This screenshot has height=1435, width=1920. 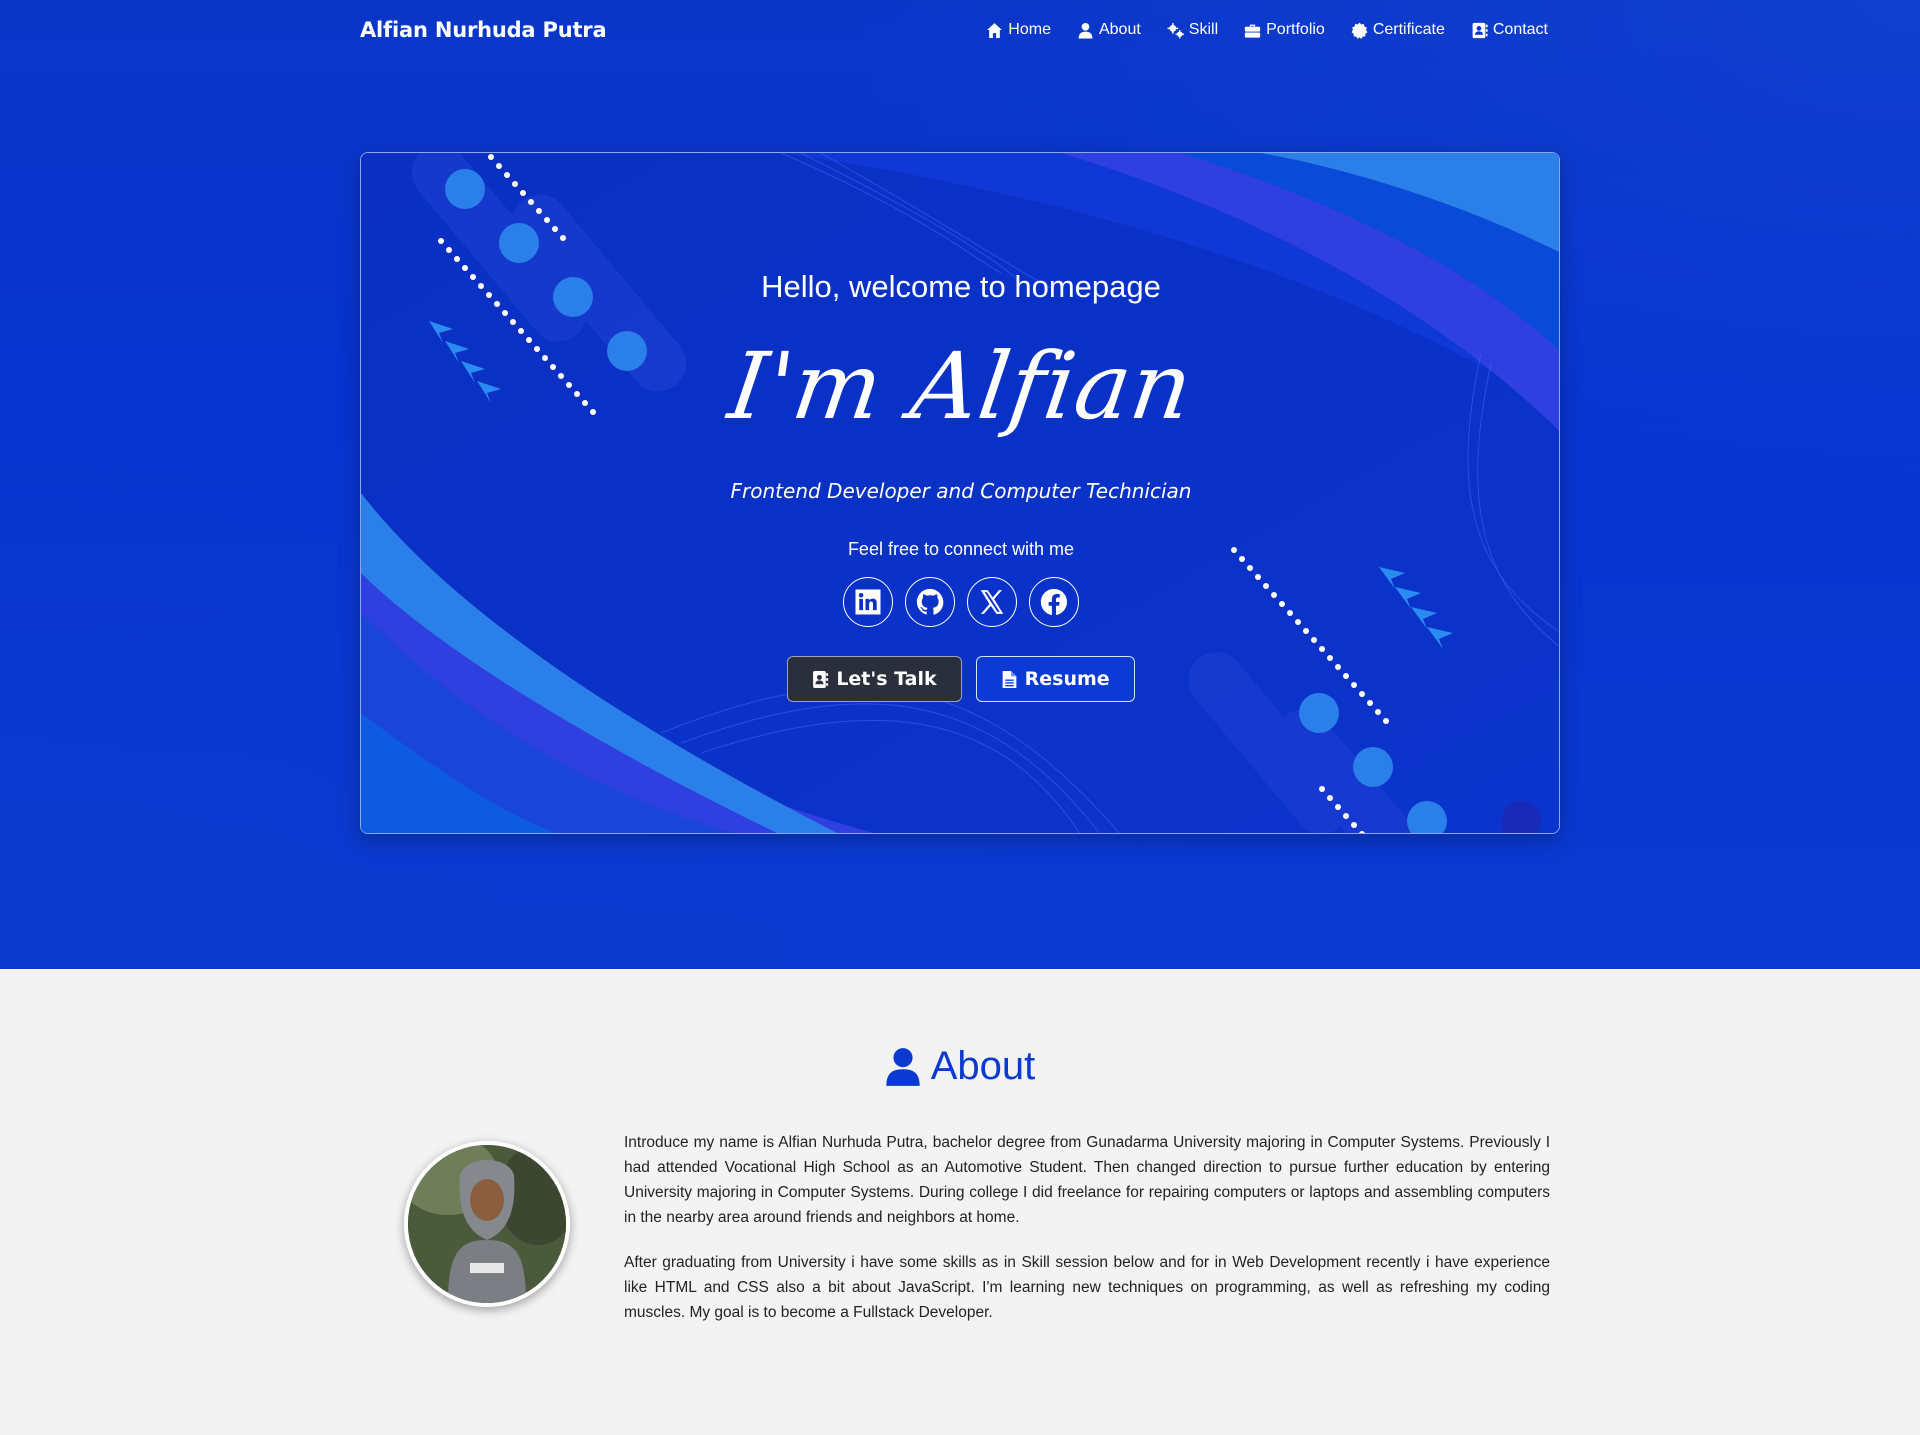 I want to click on nav-skill-label: Skill, so click(x=1203, y=29).